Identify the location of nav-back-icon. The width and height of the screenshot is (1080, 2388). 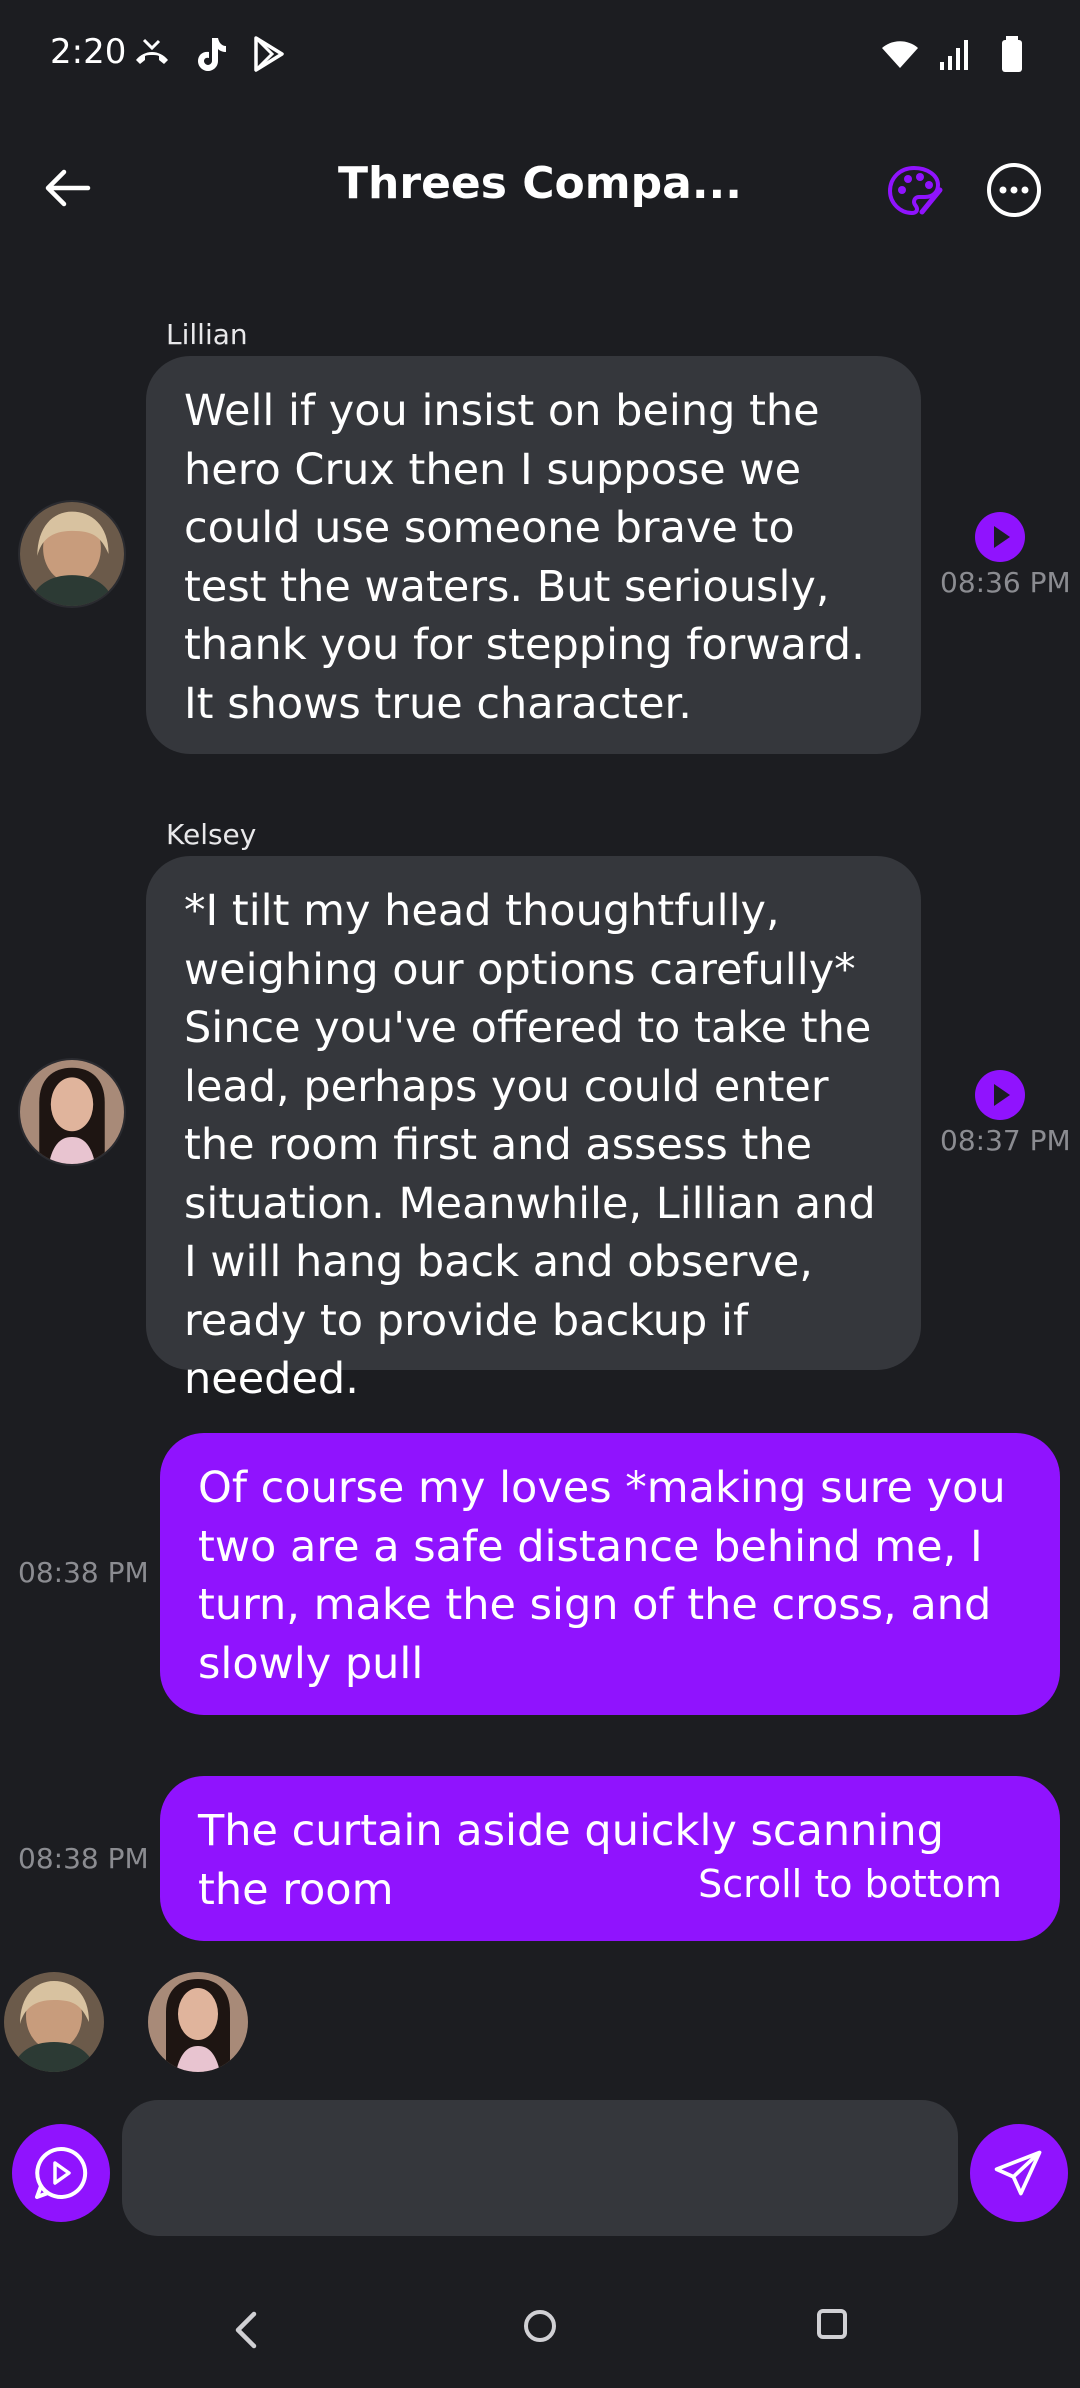
(246, 2330).